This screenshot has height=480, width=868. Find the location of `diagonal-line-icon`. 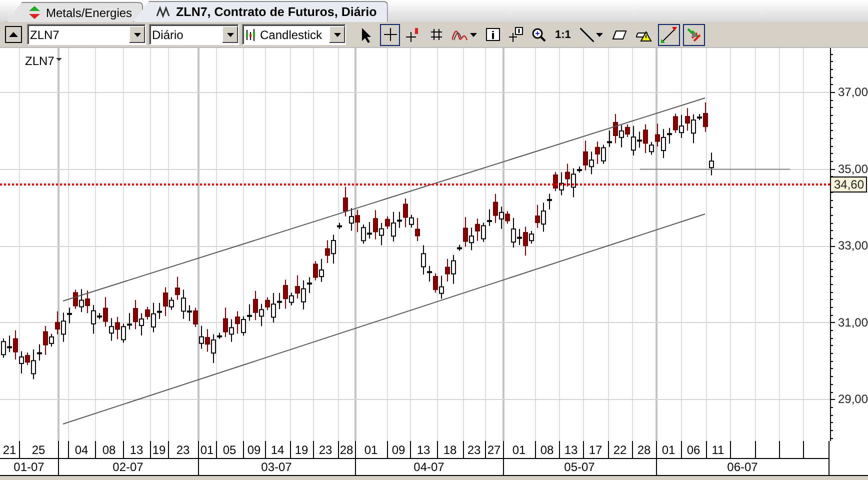

diagonal-line-icon is located at coordinates (587, 35).